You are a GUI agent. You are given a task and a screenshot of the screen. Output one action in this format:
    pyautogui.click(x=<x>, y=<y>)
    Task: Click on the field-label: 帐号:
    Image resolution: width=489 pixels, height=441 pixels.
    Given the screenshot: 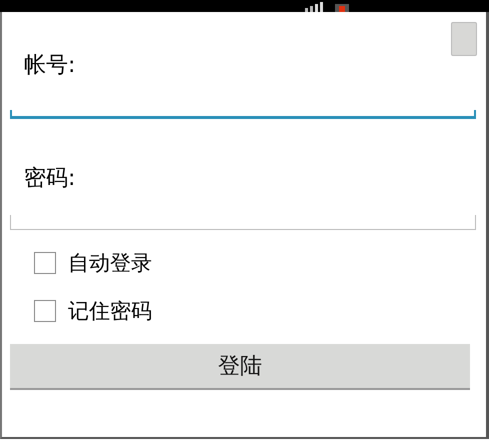 What is the action you would take?
    pyautogui.click(x=50, y=66)
    